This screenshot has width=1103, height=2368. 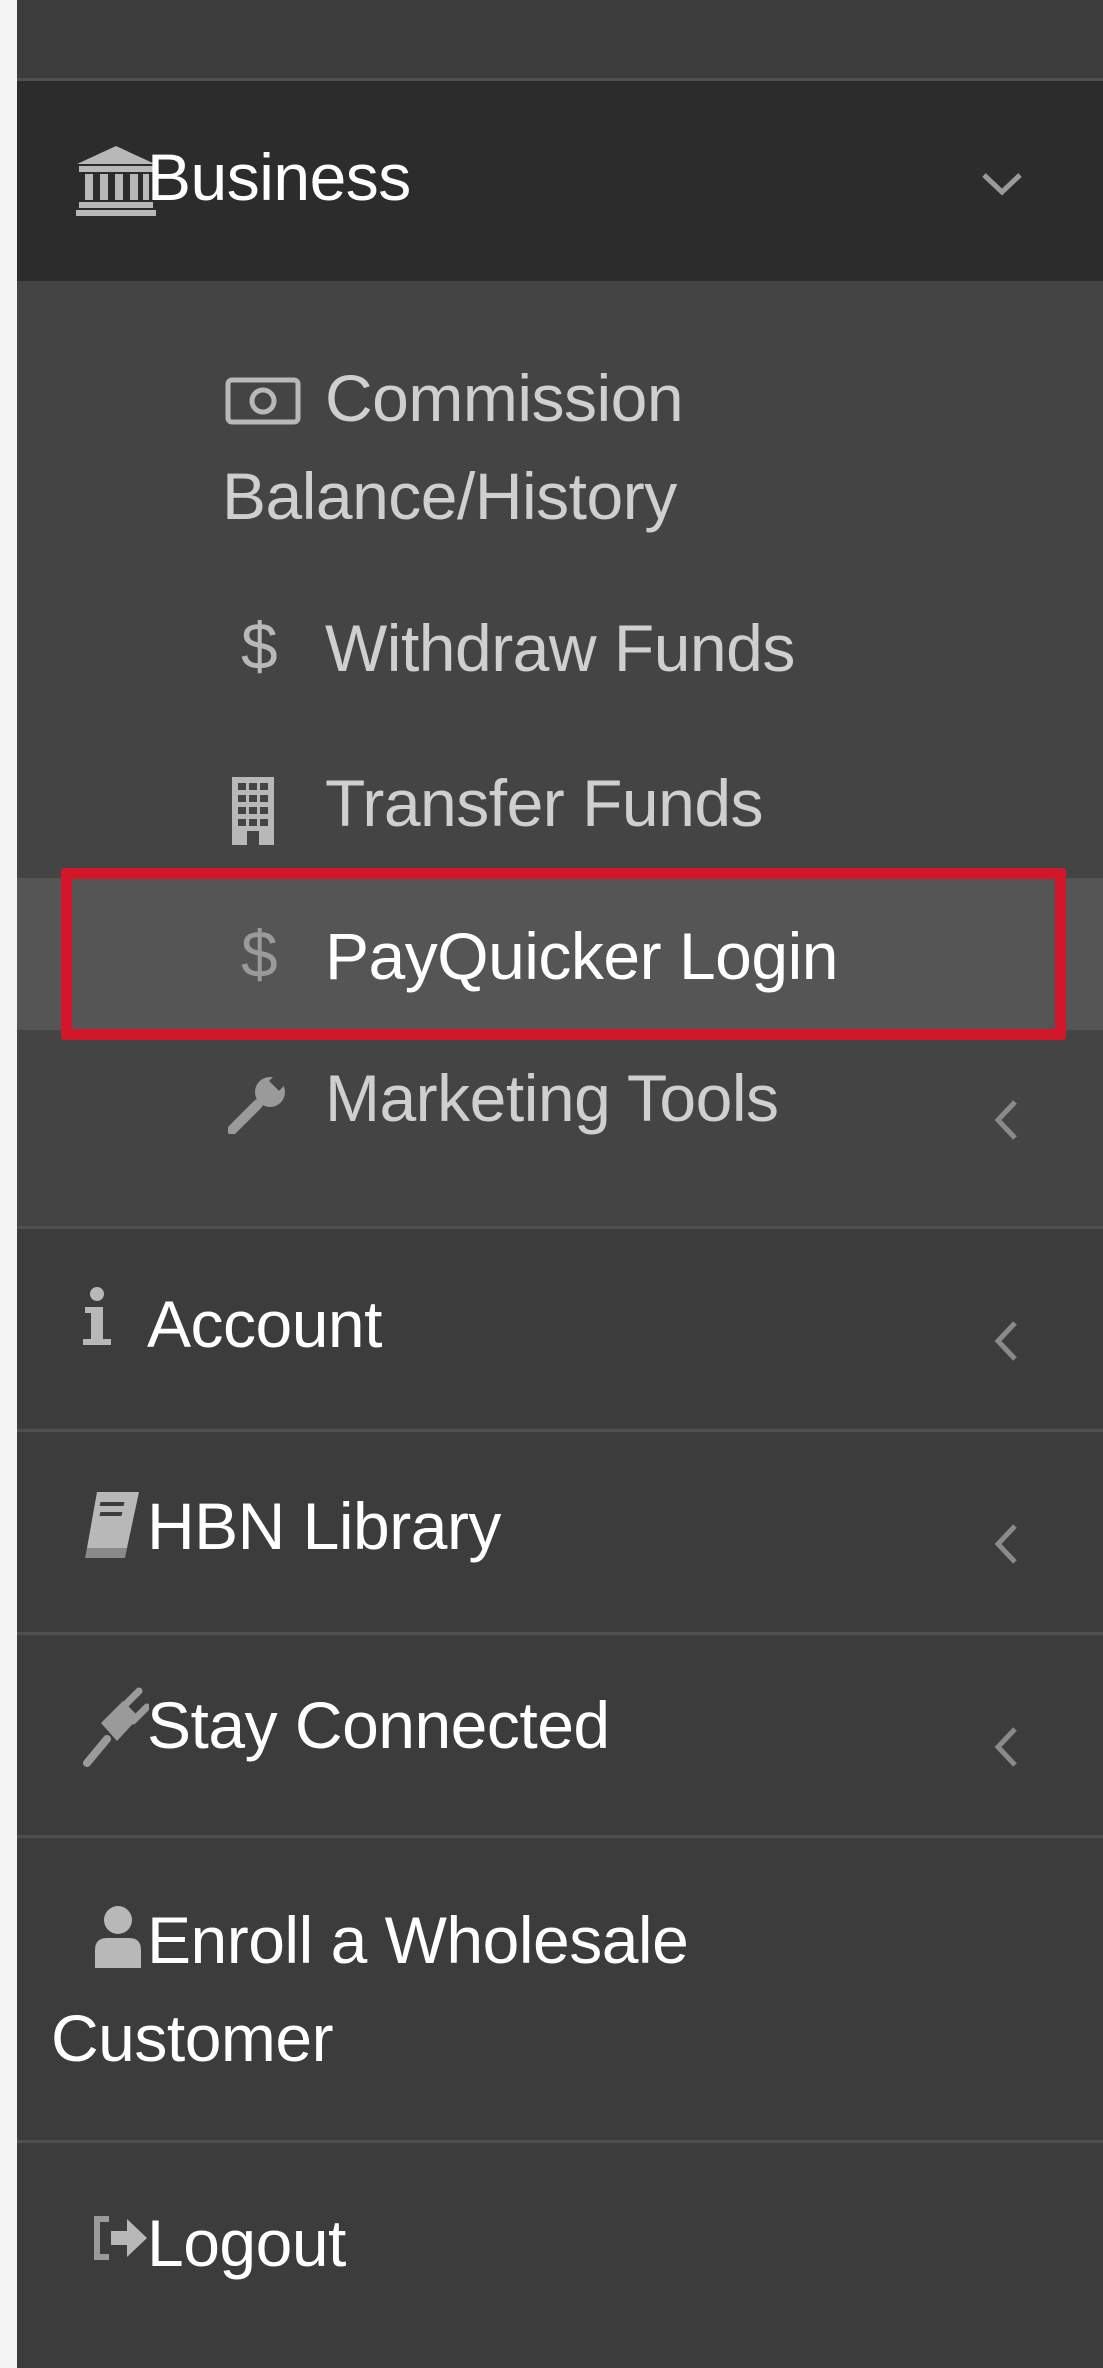 I want to click on logout-label: Logout, so click(x=246, y=2243).